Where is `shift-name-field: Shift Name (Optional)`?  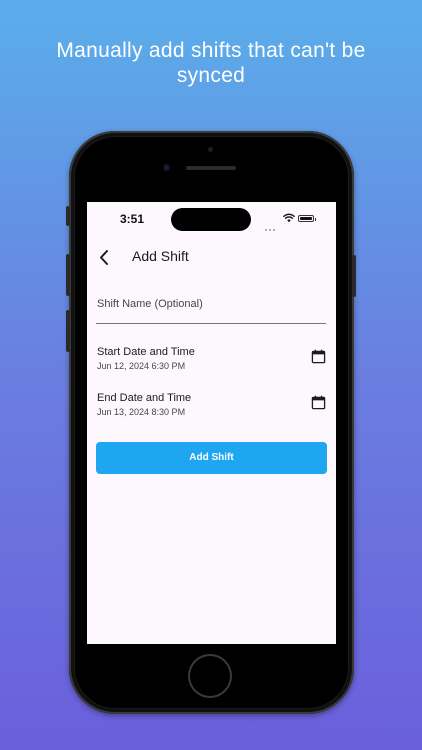
shift-name-field: Shift Name (Optional) is located at coordinates (211, 306).